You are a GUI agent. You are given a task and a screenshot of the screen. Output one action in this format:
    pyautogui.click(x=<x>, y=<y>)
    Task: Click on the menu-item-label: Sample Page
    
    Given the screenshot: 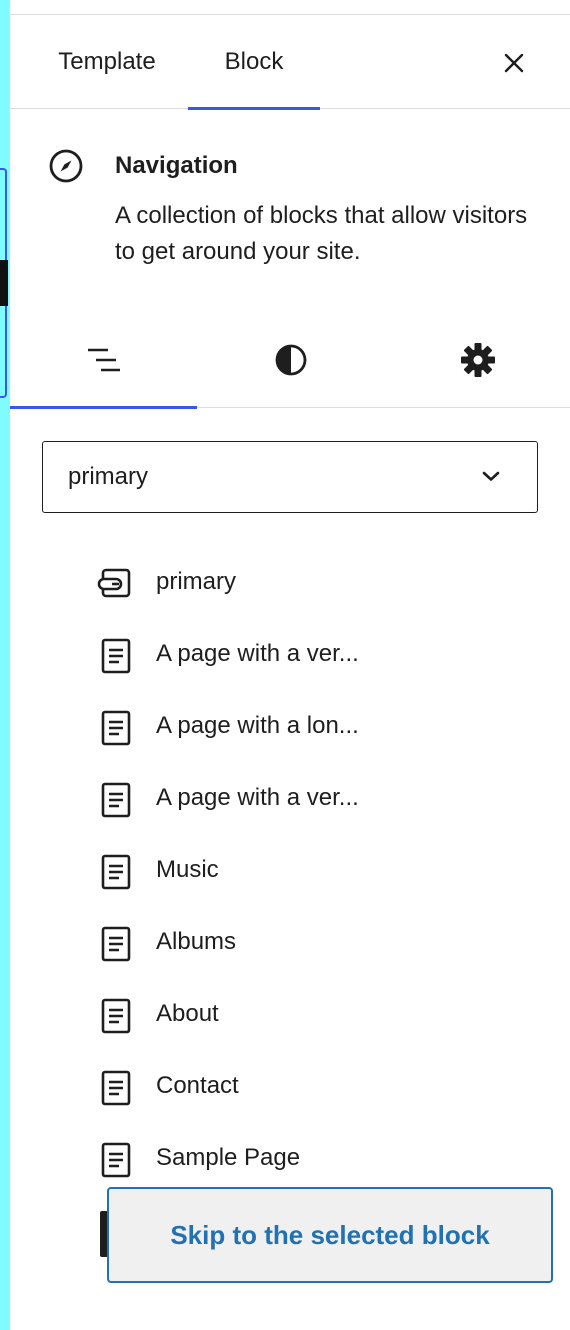 What is the action you would take?
    pyautogui.click(x=228, y=1157)
    